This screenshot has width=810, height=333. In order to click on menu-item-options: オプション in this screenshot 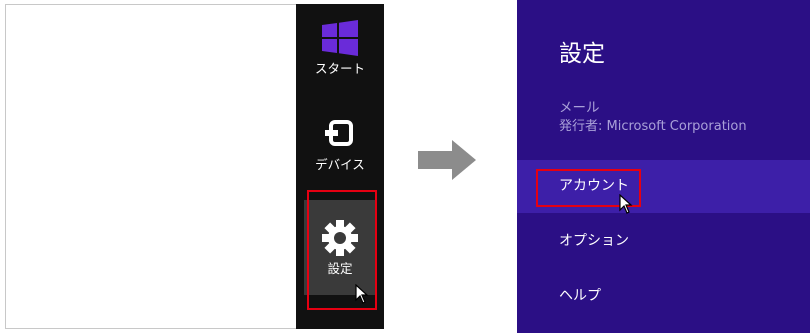, I will do `click(594, 241)`.